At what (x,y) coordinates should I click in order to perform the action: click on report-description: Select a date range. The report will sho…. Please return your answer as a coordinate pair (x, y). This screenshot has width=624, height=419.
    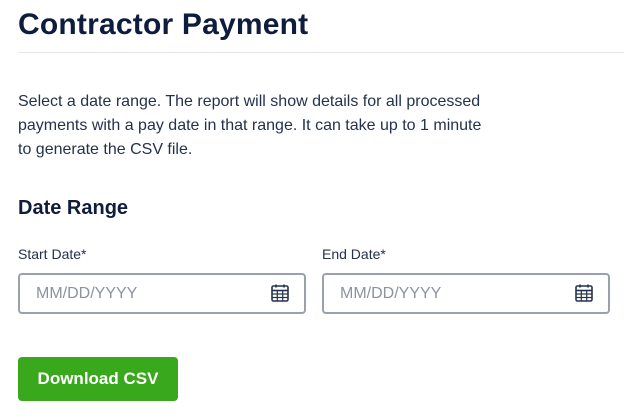
    Looking at the image, I should click on (250, 125).